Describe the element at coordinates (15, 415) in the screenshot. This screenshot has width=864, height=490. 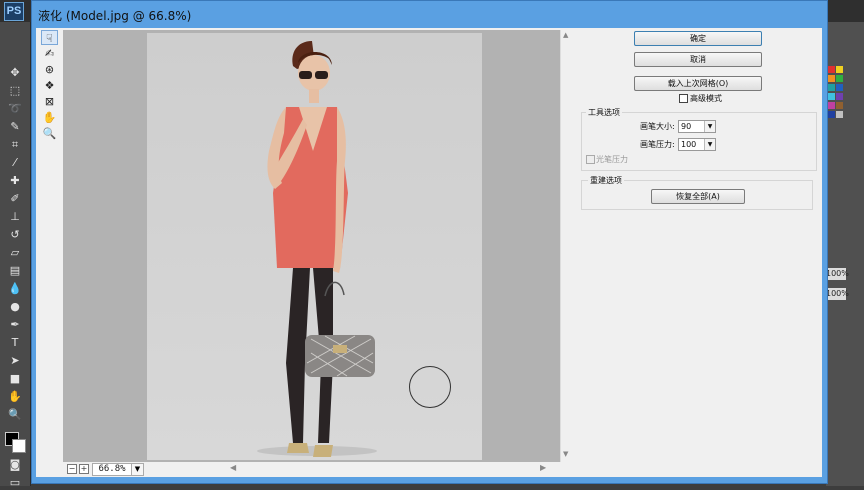
I see `zoom-tool-icon: 🔍` at that location.